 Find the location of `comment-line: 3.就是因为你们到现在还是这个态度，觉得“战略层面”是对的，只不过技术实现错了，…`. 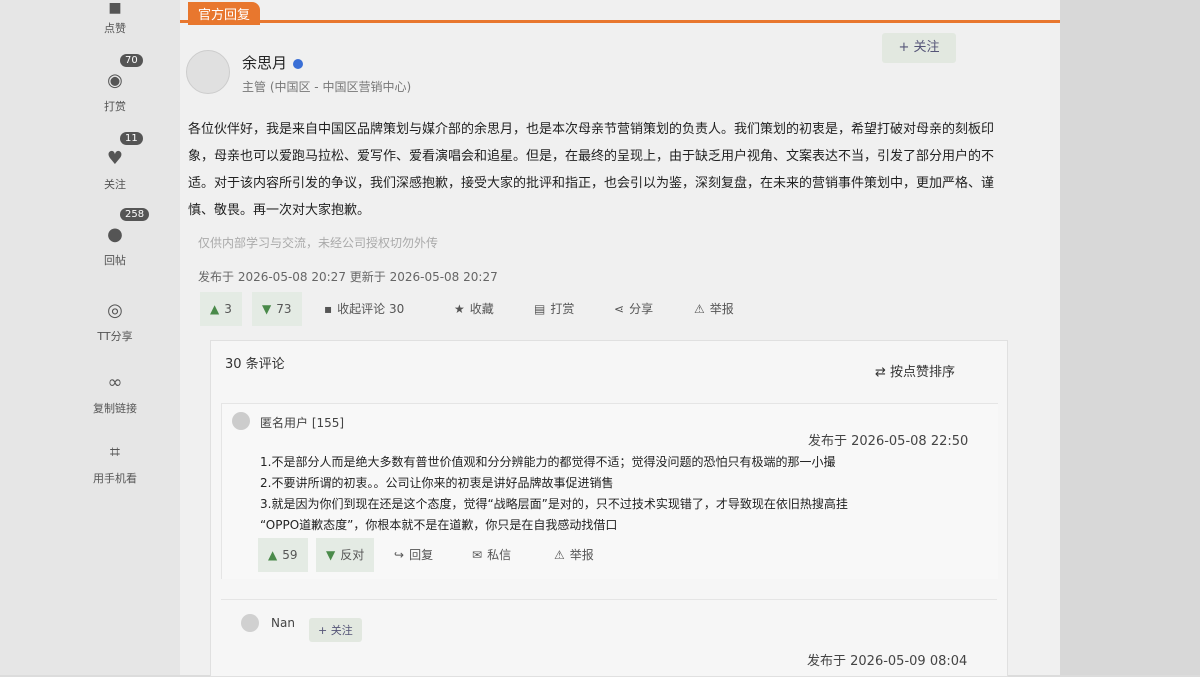

comment-line: 3.就是因为你们到现在还是这个态度，觉得“战略层面”是对的，只不过技术实现错了，… is located at coordinates (554, 504).